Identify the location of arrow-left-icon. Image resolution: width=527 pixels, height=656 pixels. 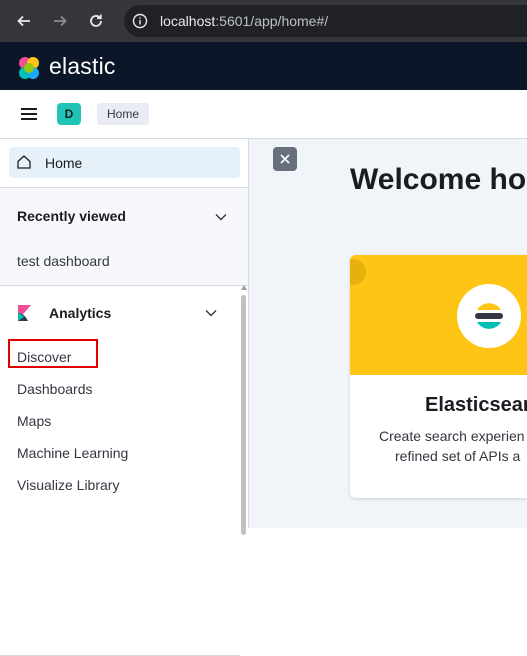
(23, 21).